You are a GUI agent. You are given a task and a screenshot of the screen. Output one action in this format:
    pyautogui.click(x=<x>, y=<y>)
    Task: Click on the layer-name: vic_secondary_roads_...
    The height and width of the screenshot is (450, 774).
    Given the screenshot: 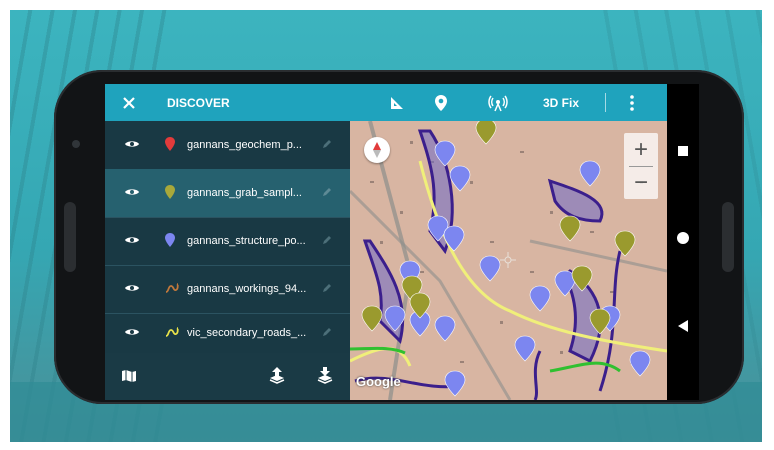 What is the action you would take?
    pyautogui.click(x=247, y=333)
    